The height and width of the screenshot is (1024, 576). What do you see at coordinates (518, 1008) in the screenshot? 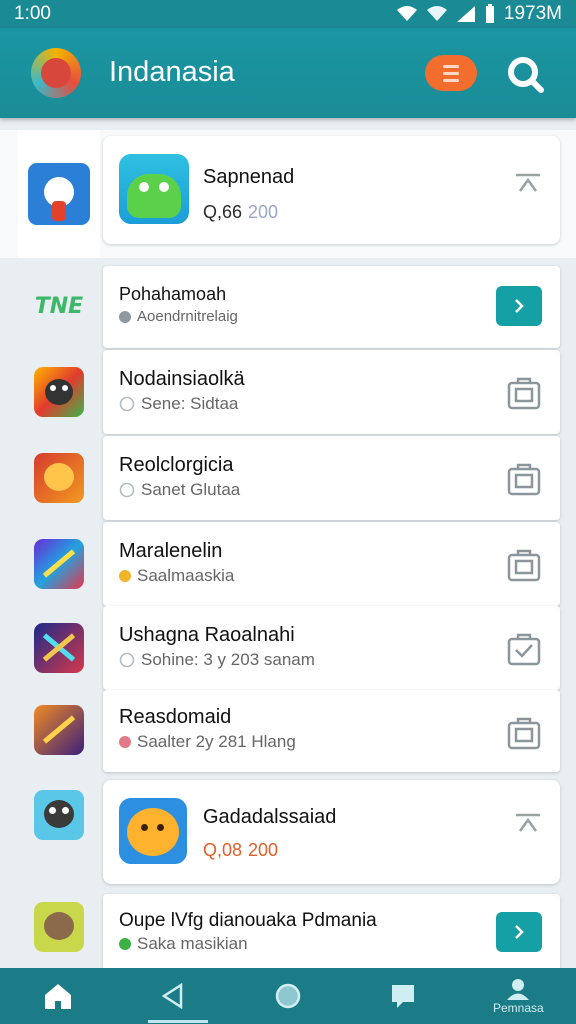
I see `nav-profile-label: Pemnasa` at bounding box center [518, 1008].